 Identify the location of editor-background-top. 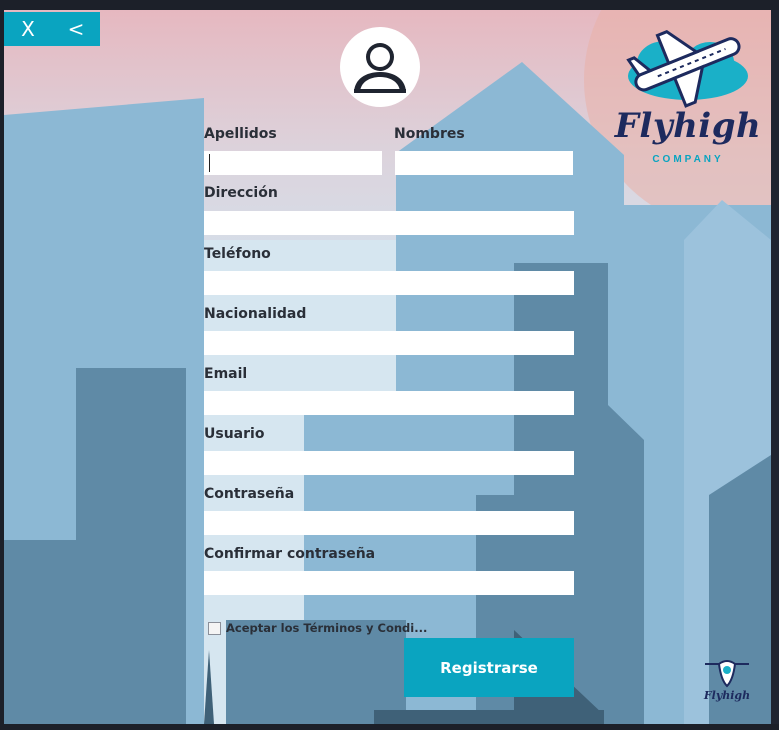
(389, 5).